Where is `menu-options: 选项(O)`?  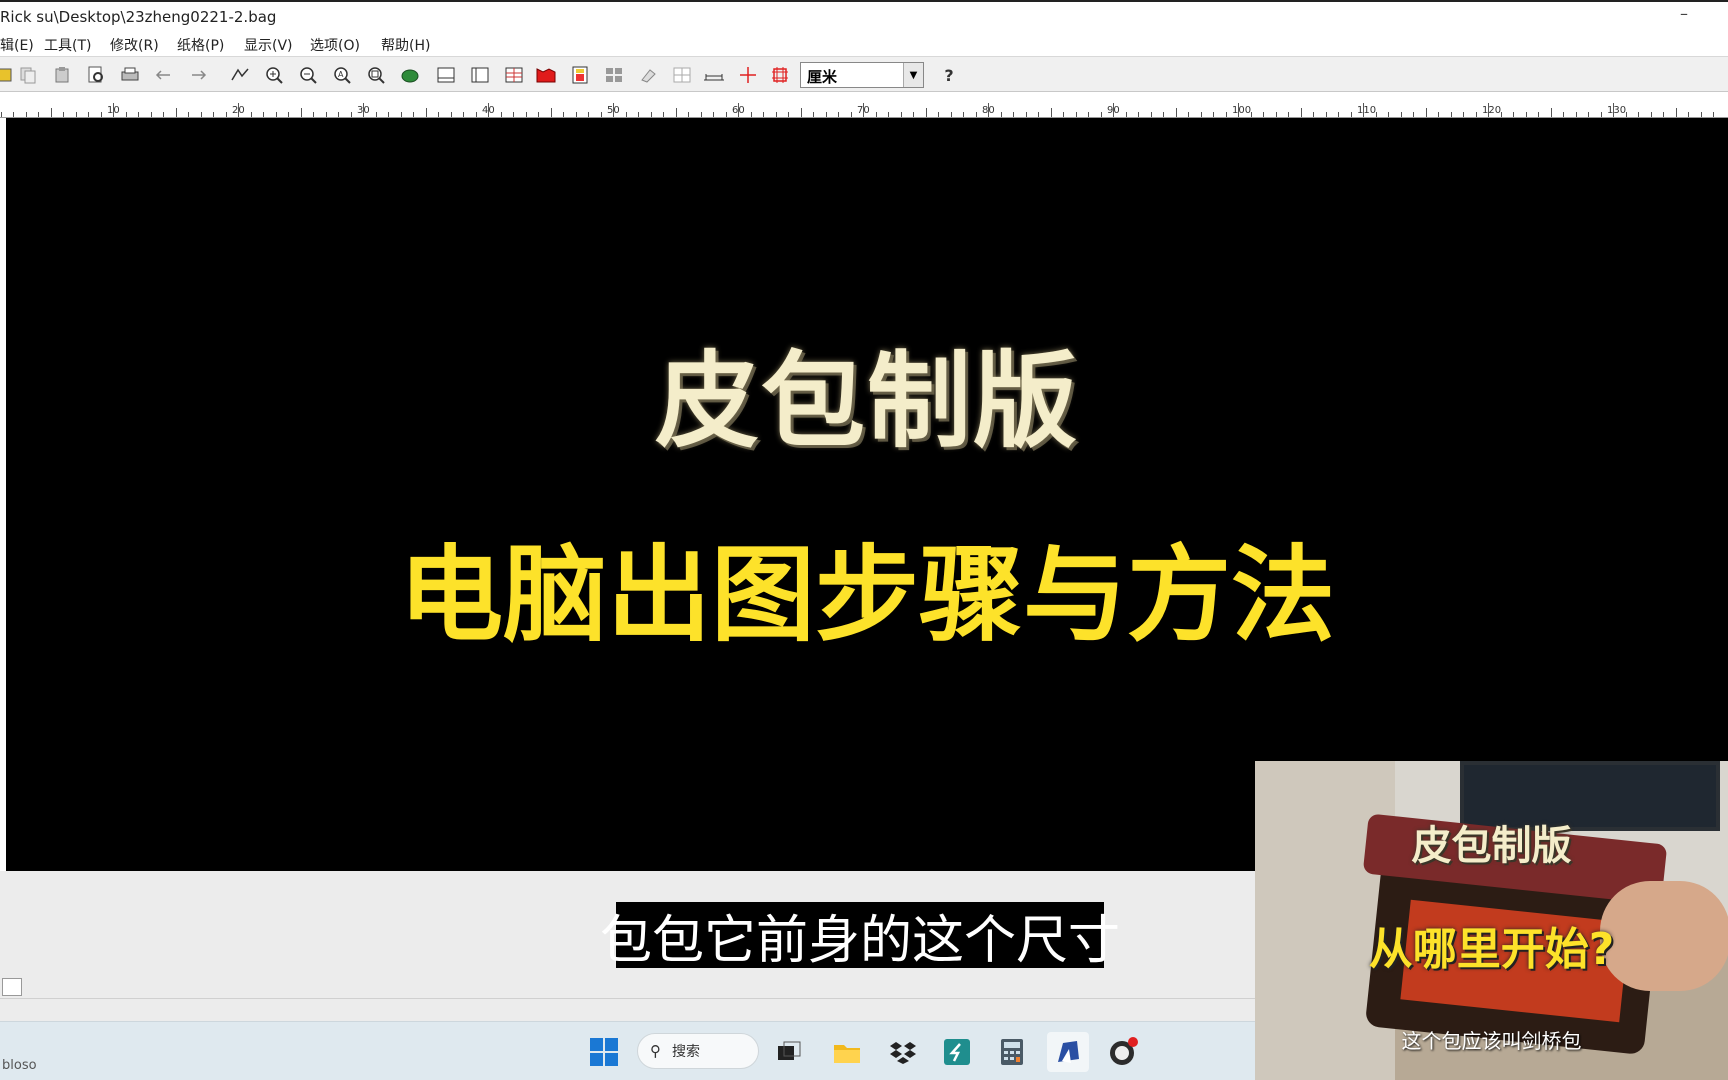
menu-options: 选项(O) is located at coordinates (335, 45).